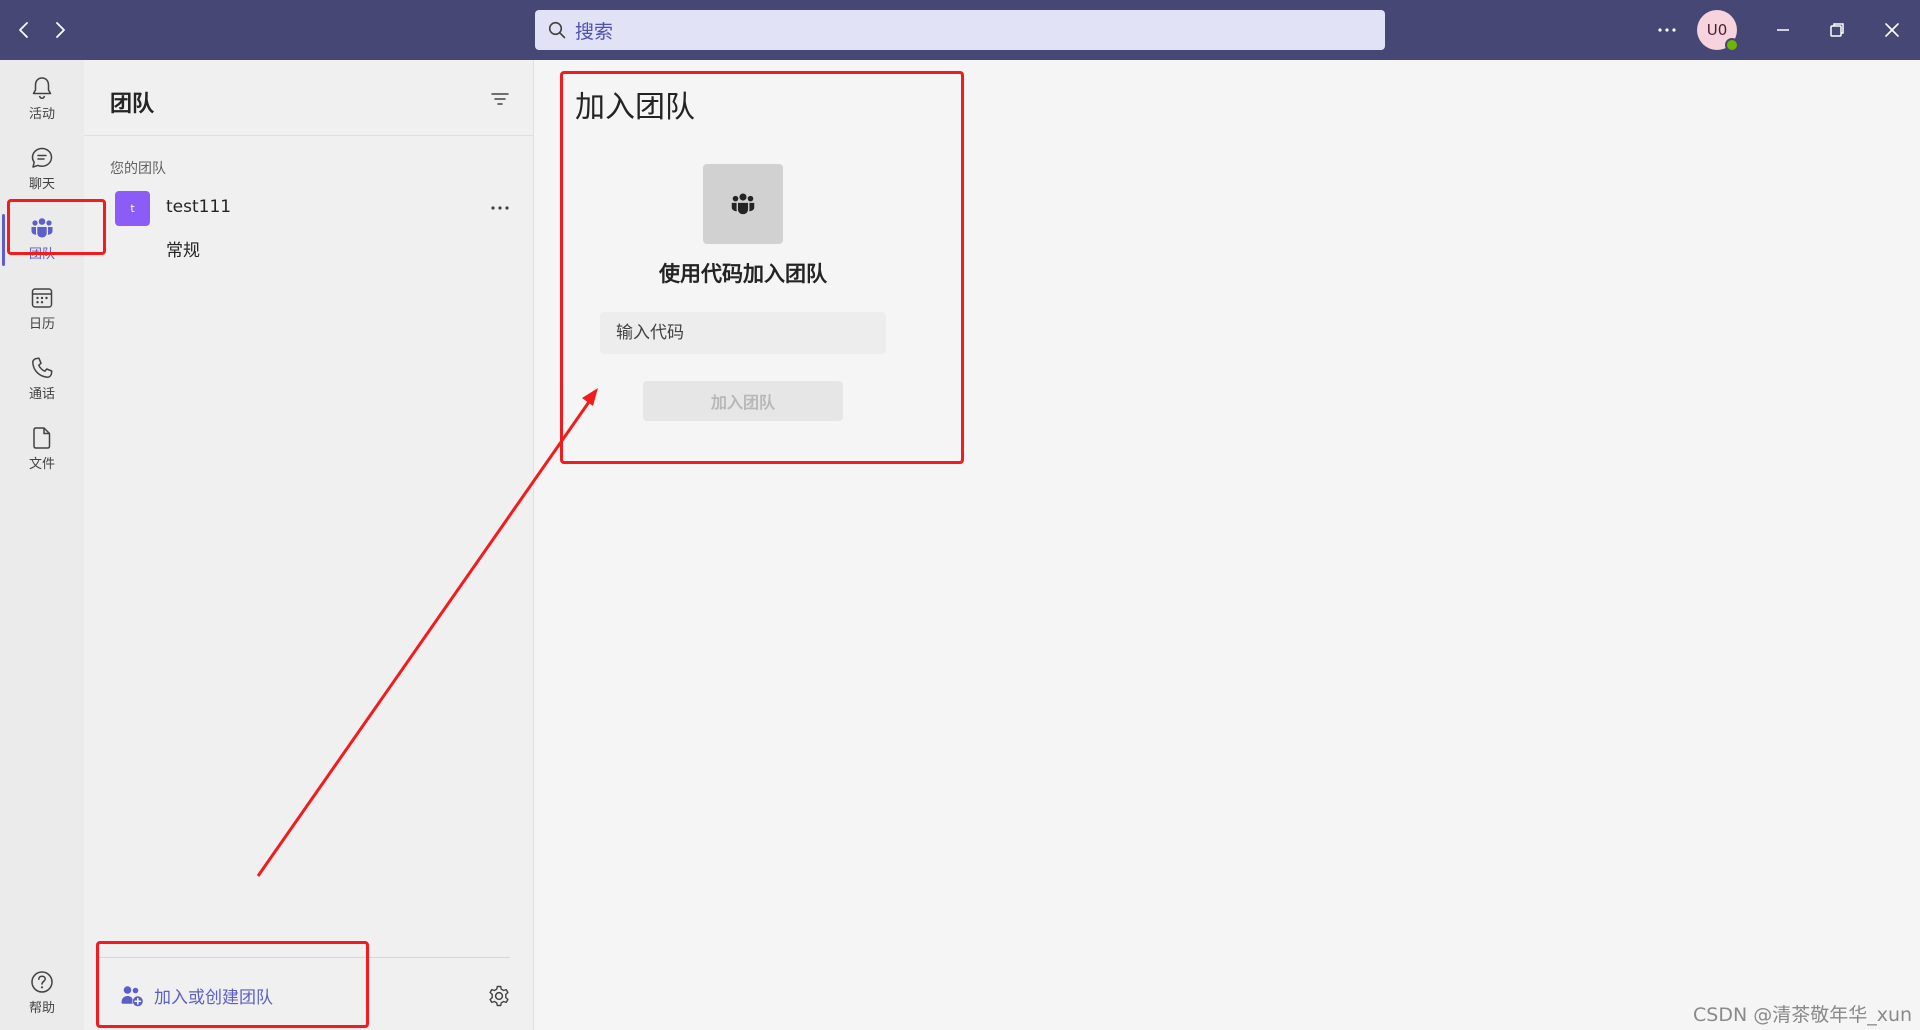  What do you see at coordinates (500, 208) in the screenshot?
I see `team-more-options-icon` at bounding box center [500, 208].